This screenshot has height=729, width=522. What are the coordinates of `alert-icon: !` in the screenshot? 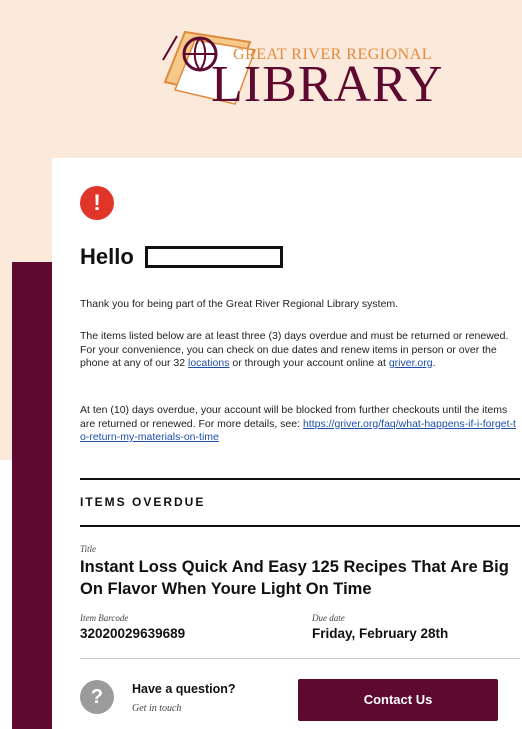 It's located at (97, 203).